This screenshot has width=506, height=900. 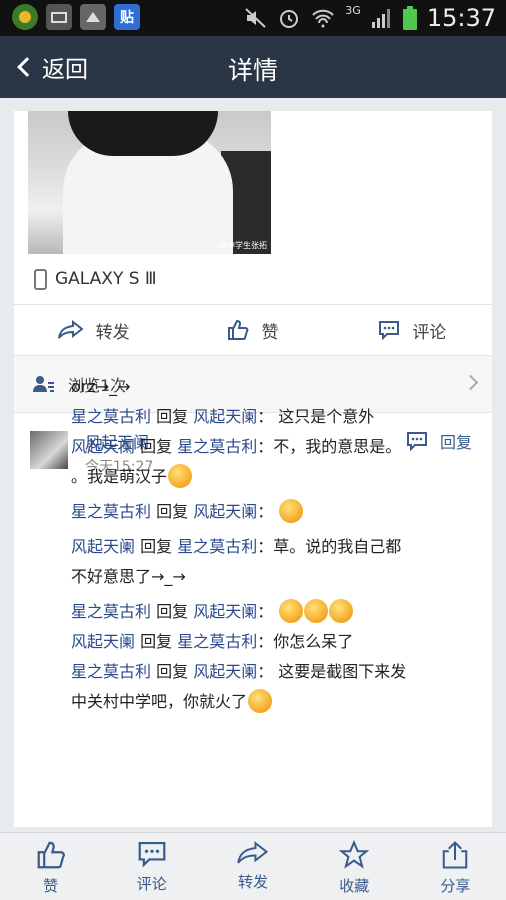 What do you see at coordinates (316, 416) in the screenshot?
I see `line-text: ： 这只是个意外` at bounding box center [316, 416].